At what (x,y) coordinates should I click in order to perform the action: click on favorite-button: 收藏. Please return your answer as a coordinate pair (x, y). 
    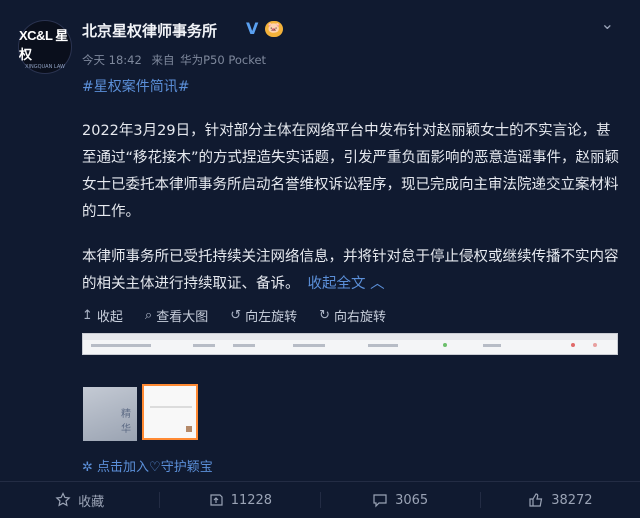
    Looking at the image, I should click on (79, 500).